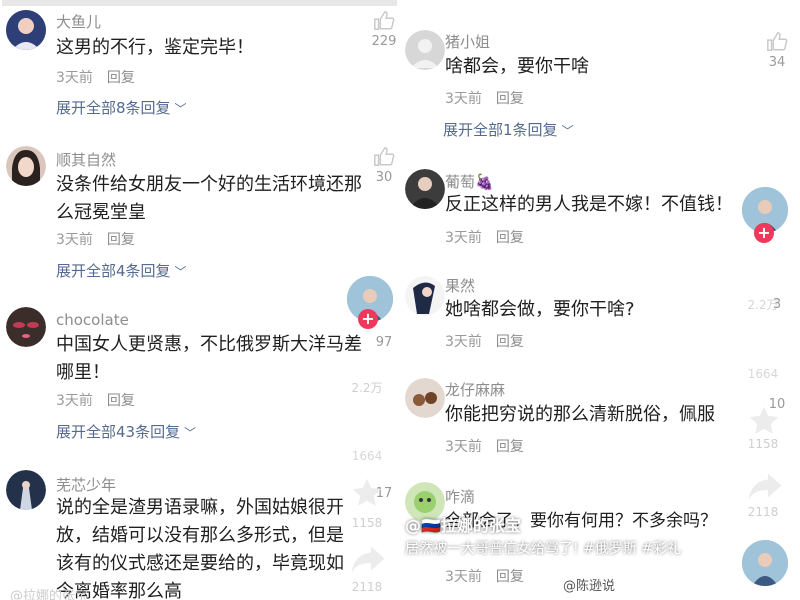 Image resolution: width=800 pixels, height=600 pixels. I want to click on like-count: 97, so click(384, 342).